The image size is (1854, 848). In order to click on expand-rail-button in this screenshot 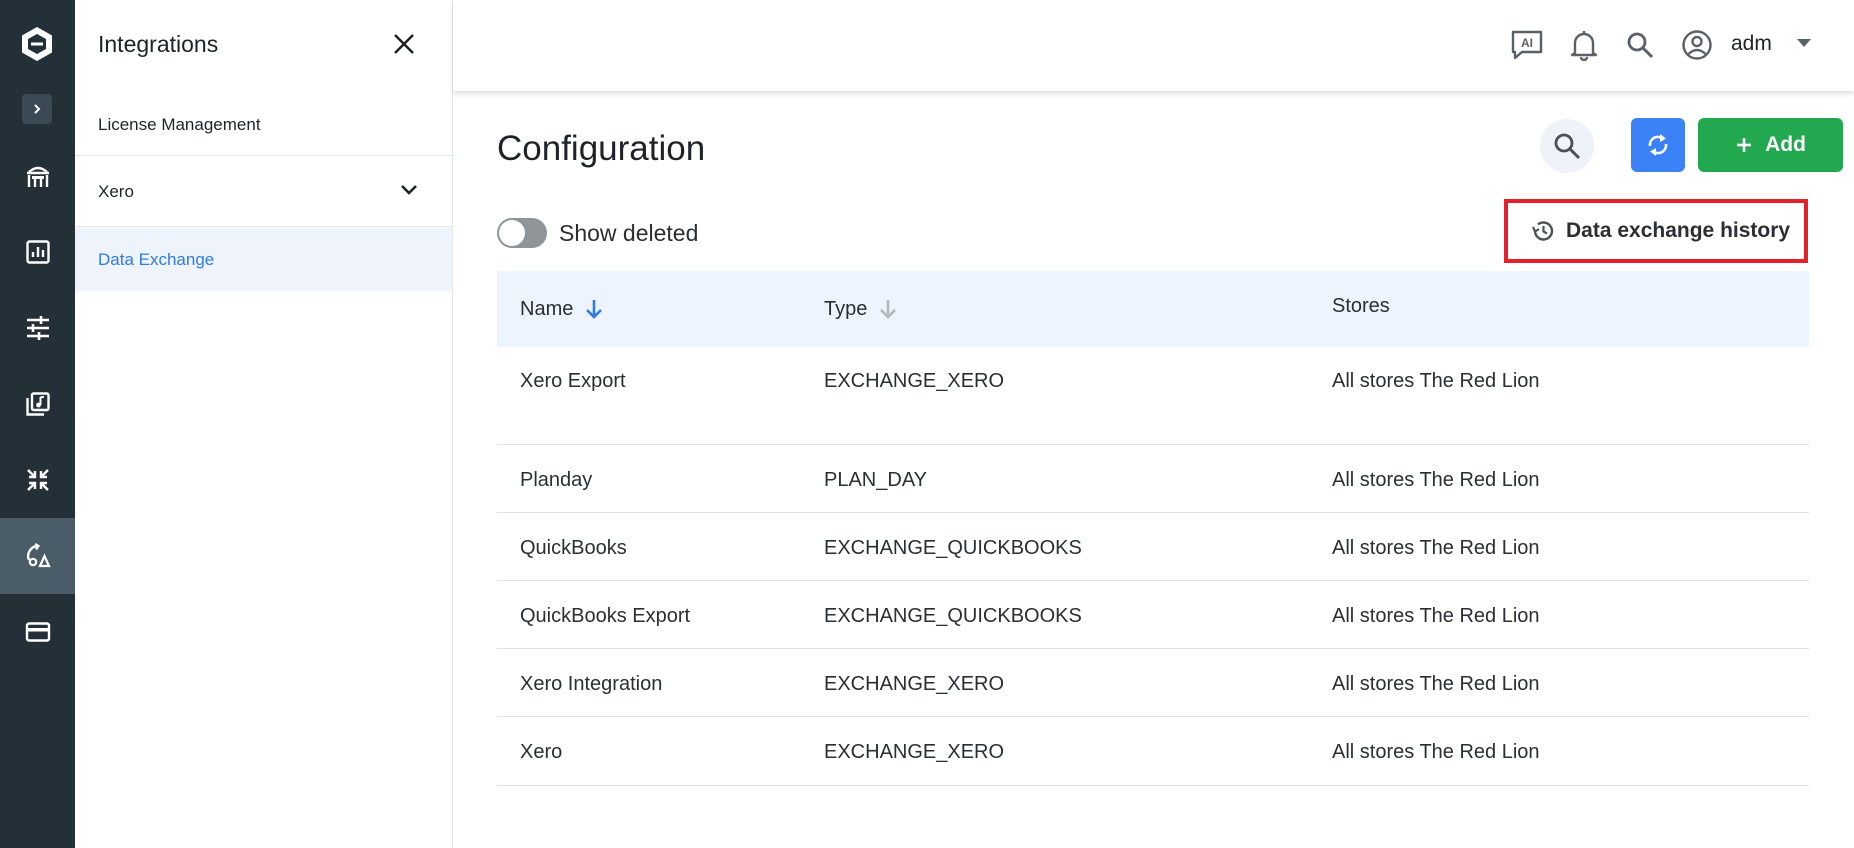, I will do `click(37, 109)`.